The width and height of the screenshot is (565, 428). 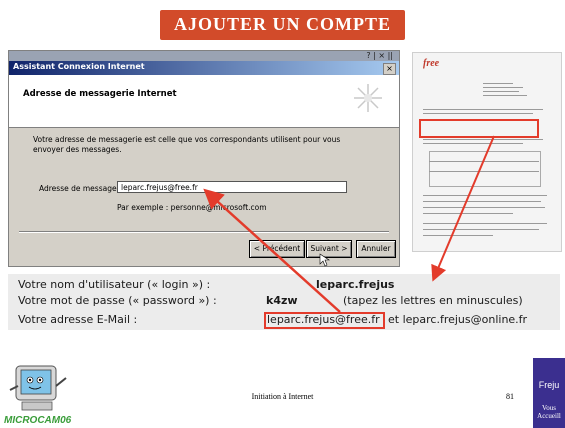 What do you see at coordinates (549, 385) in the screenshot?
I see `badge-top-text: Freju` at bounding box center [549, 385].